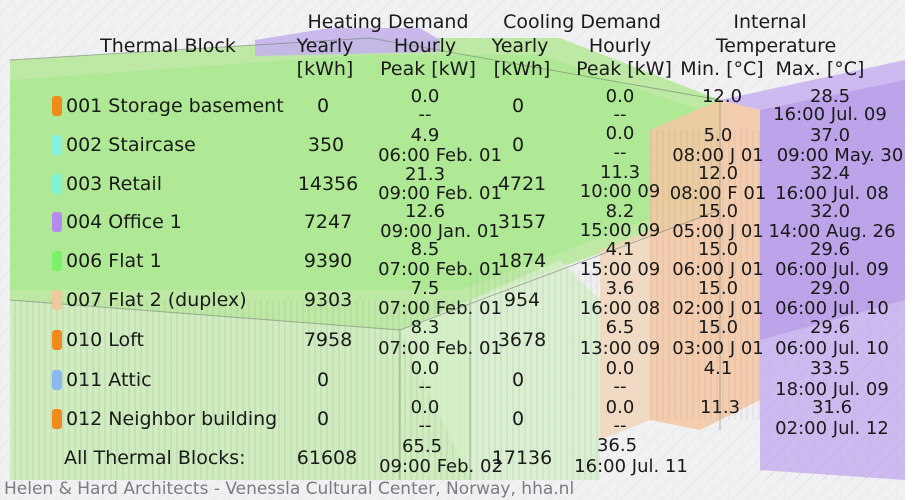 The height and width of the screenshot is (500, 920). Describe the element at coordinates (620, 133) in the screenshot. I see `cool-peak-value: 0.0` at that location.